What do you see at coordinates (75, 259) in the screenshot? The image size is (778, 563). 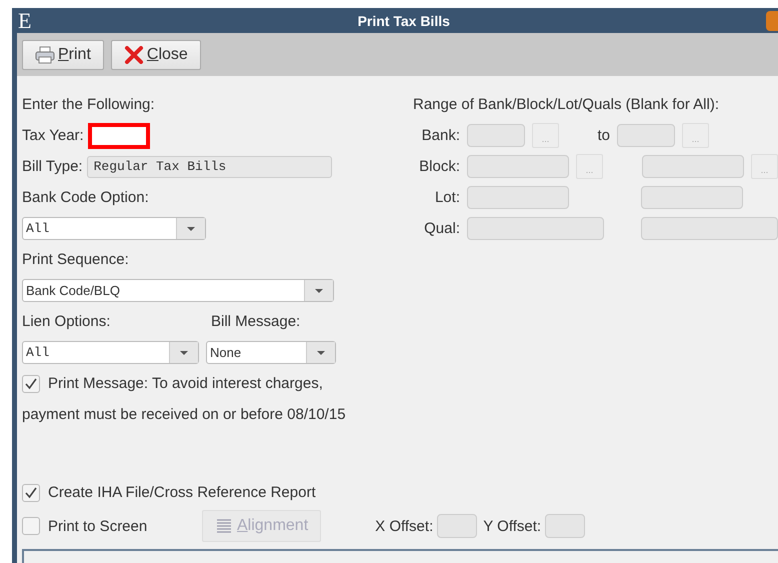 I see `field-label: Print Sequence:` at bounding box center [75, 259].